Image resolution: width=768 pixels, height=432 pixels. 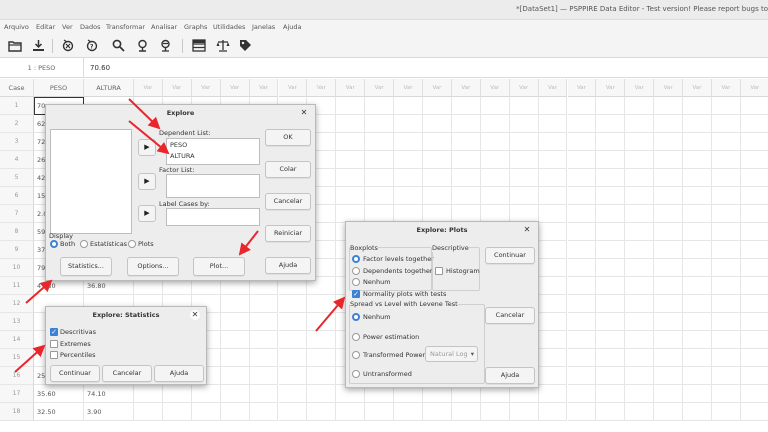 What do you see at coordinates (165, 45) in the screenshot?
I see `insert-variable-icon` at bounding box center [165, 45].